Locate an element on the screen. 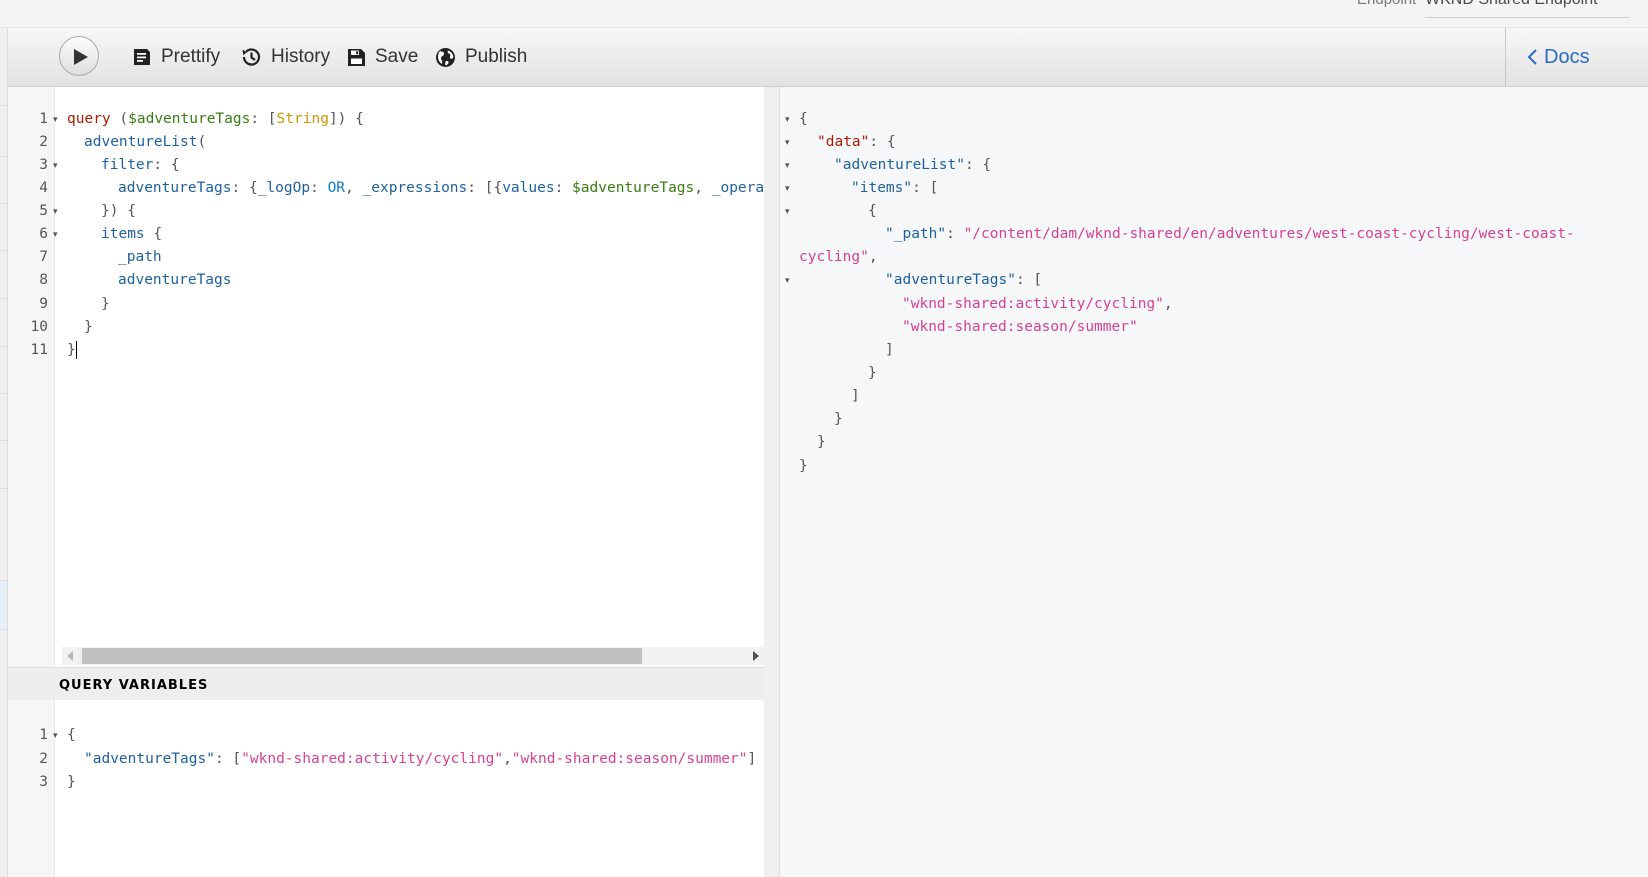 This screenshot has width=1648, height=877. prettify-button: Prettify is located at coordinates (176, 57).